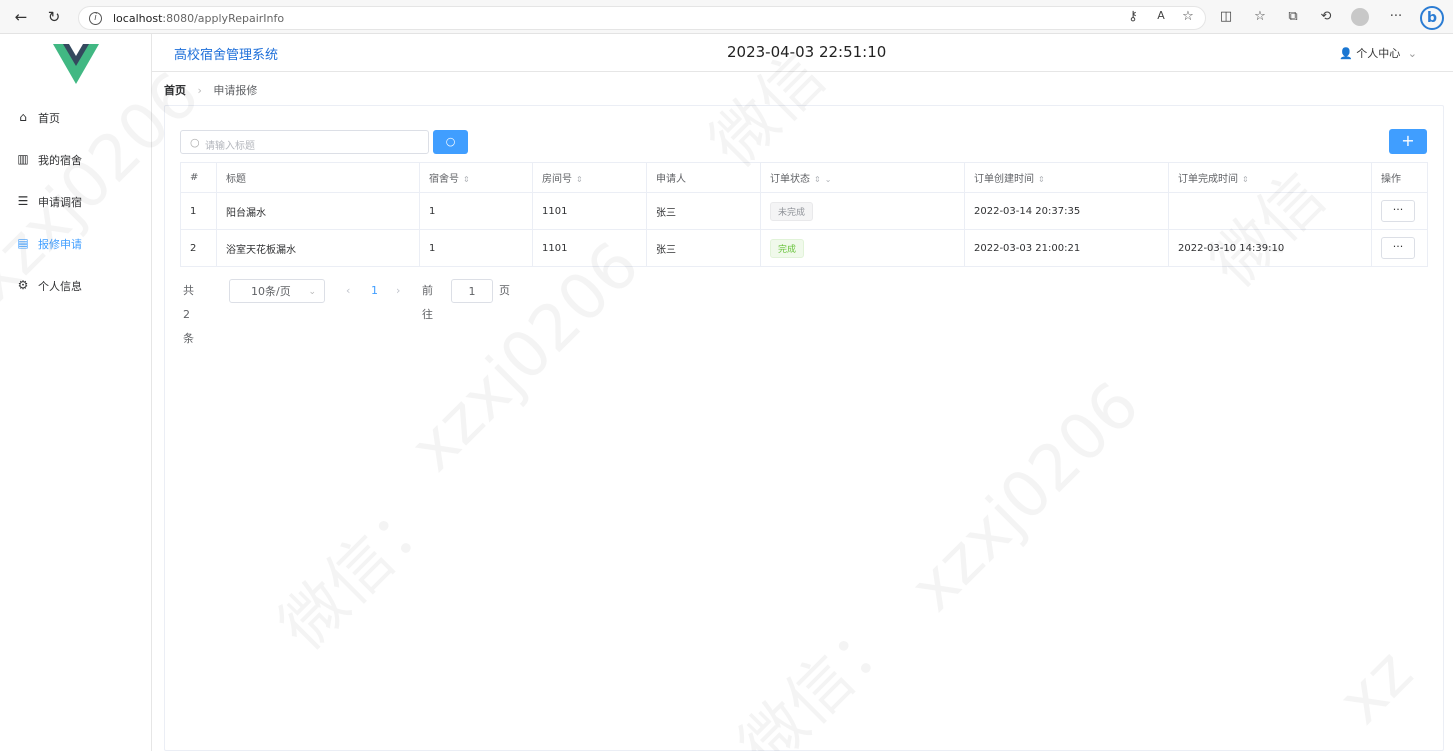 The height and width of the screenshot is (751, 1453). Describe the element at coordinates (60, 160) in the screenshot. I see `sidebar-item-label: 我的宿舍` at that location.